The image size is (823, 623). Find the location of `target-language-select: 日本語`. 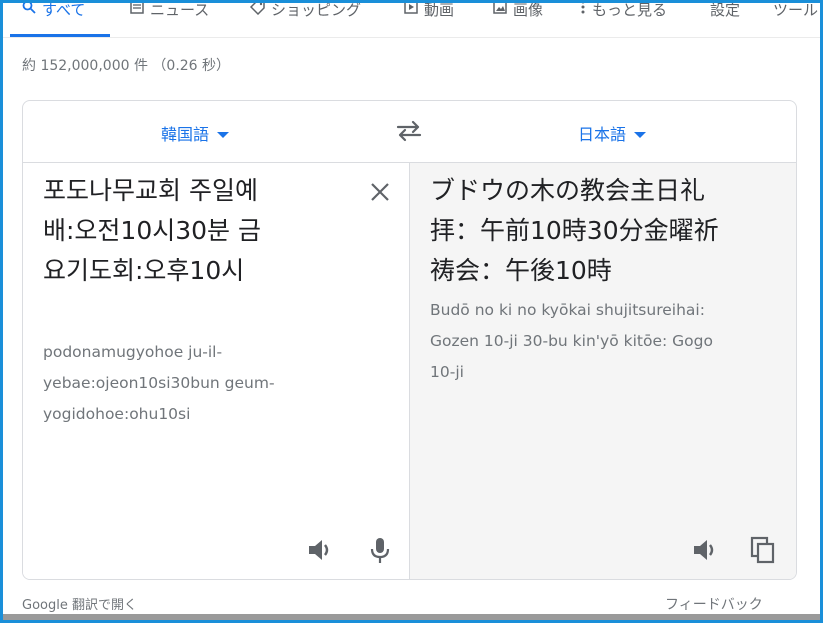

target-language-select: 日本語 is located at coordinates (612, 133).